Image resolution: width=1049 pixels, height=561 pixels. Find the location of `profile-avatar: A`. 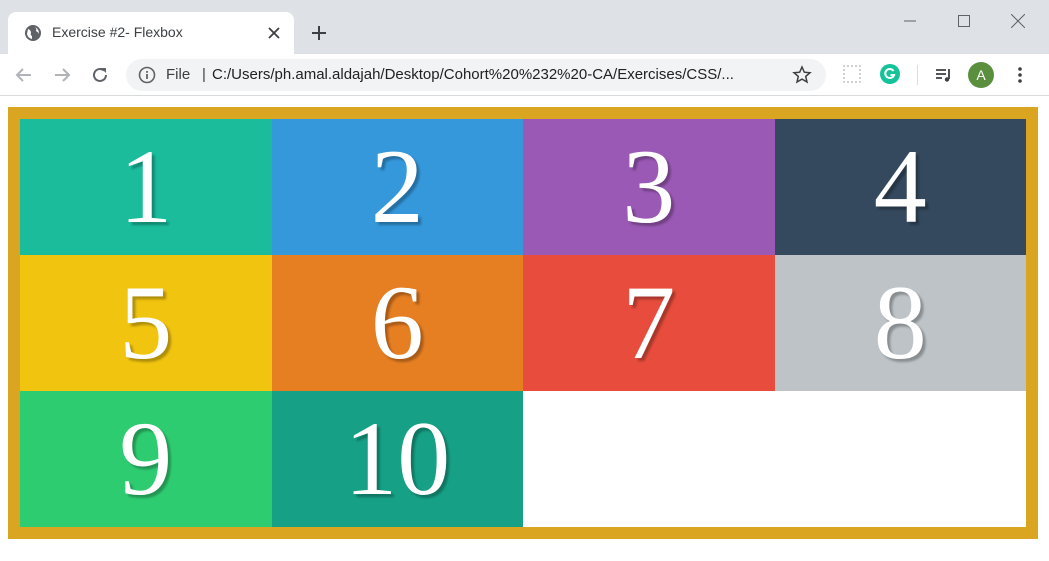

profile-avatar: A is located at coordinates (981, 75).